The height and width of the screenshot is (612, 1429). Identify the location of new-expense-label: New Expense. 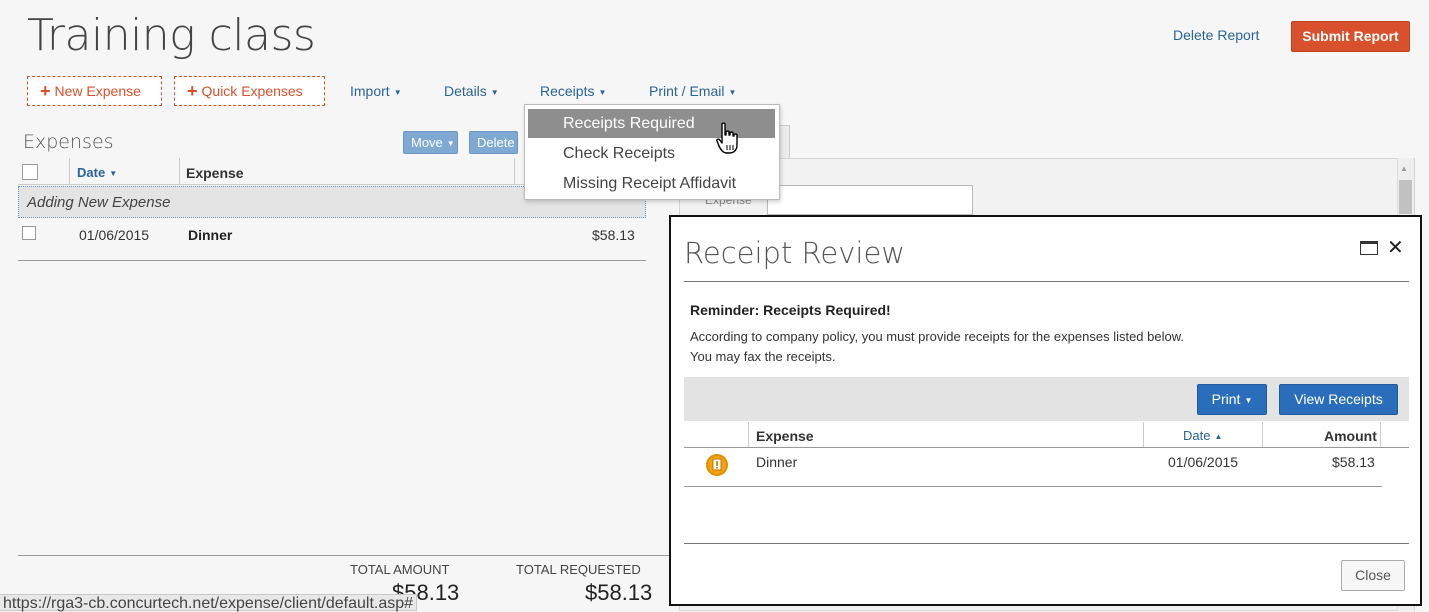
(97, 91).